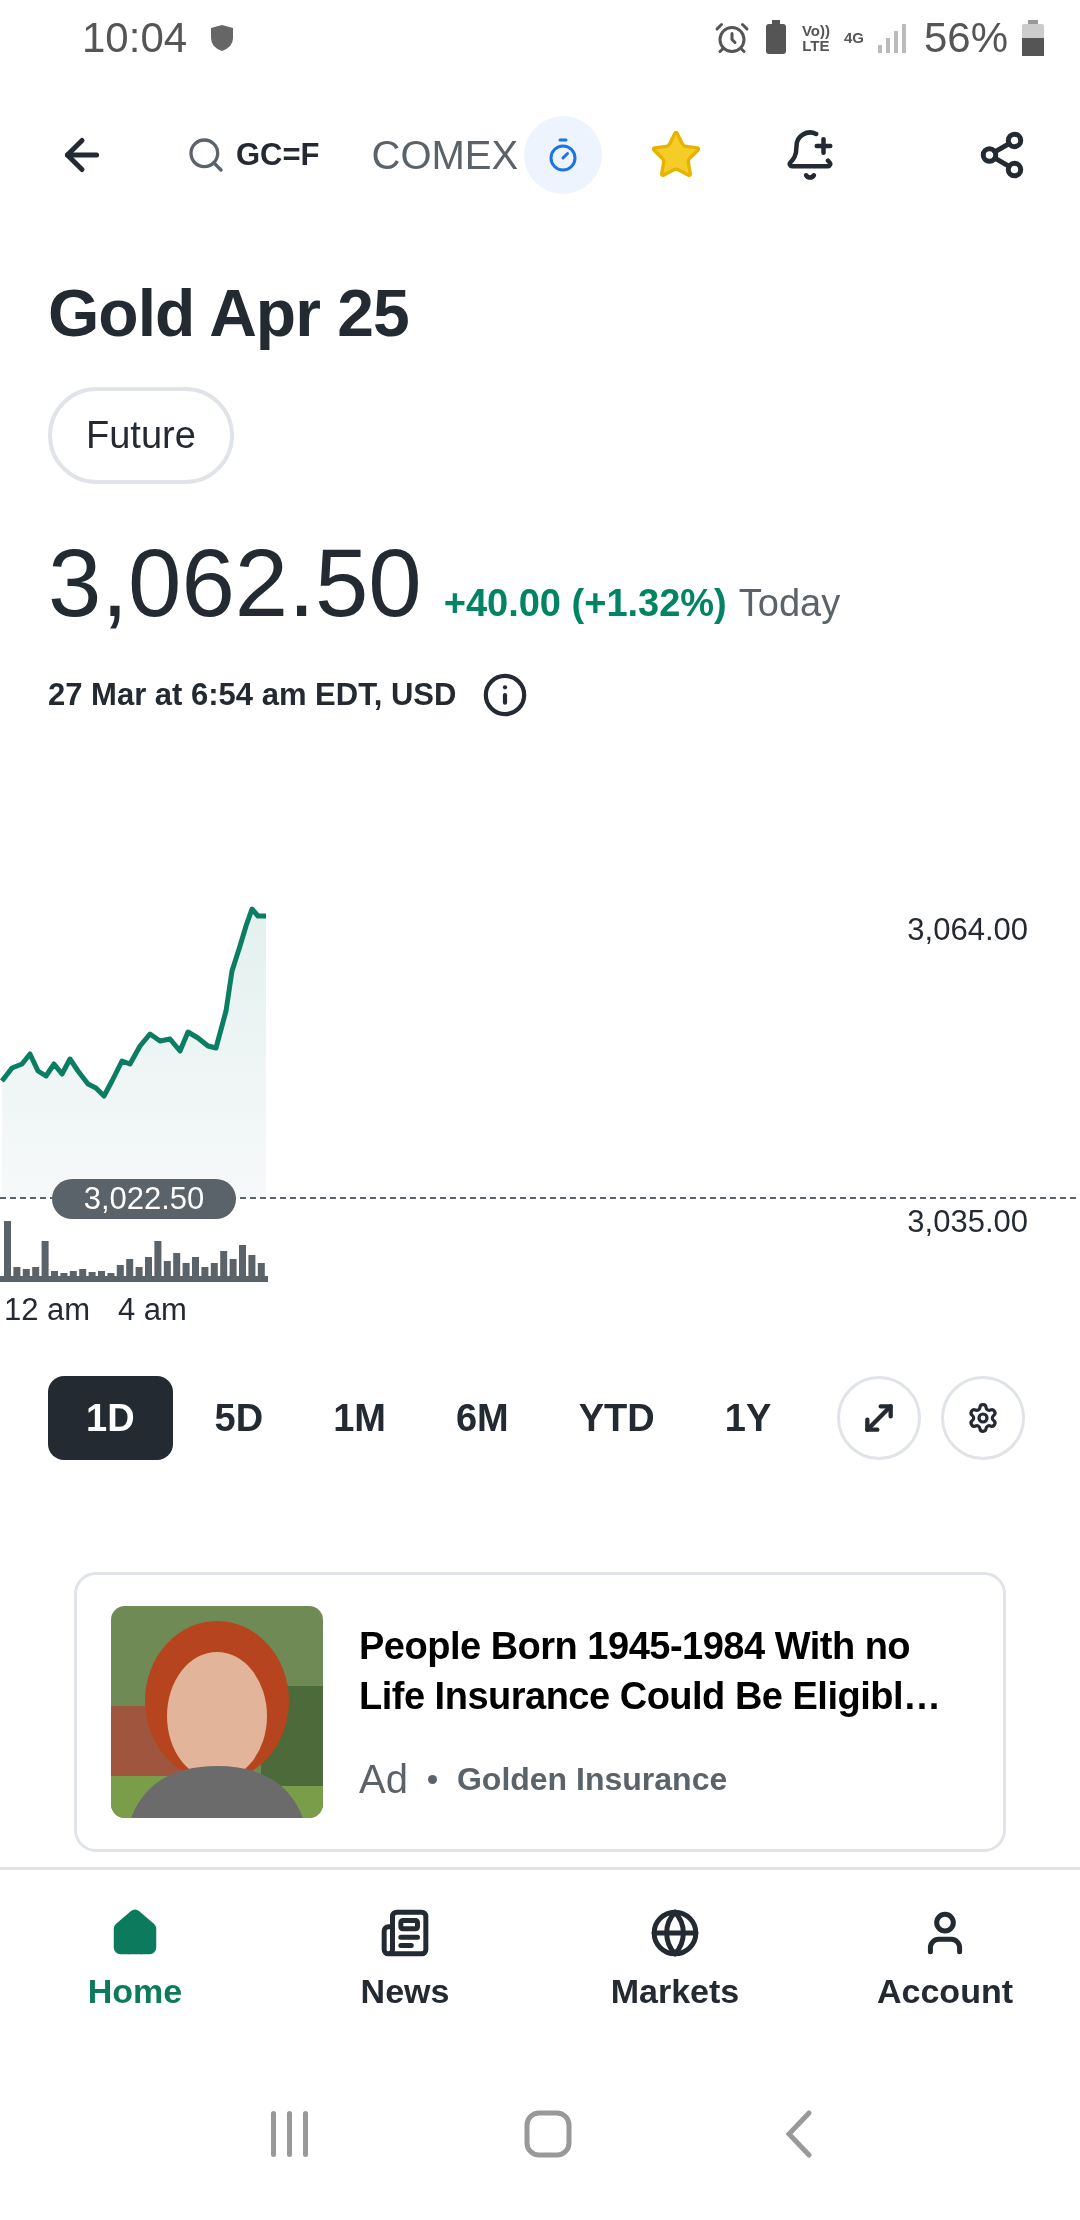  What do you see at coordinates (675, 1959) in the screenshot?
I see `nav-tab: Markets` at bounding box center [675, 1959].